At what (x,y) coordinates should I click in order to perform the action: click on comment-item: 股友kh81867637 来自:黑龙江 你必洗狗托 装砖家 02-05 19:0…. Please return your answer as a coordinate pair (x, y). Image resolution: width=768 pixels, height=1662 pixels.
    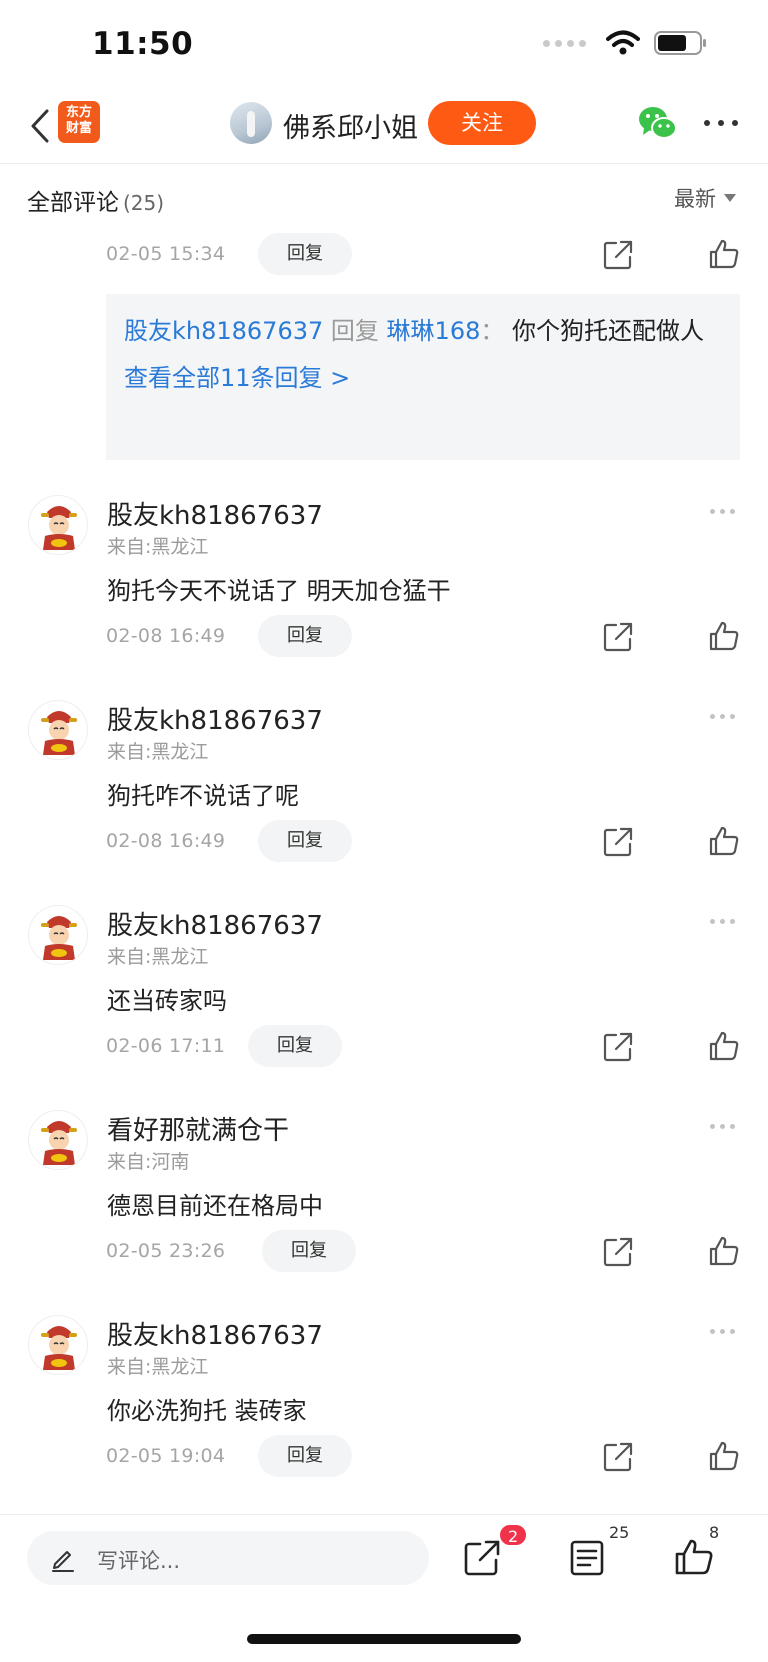
    Looking at the image, I should click on (384, 1418).